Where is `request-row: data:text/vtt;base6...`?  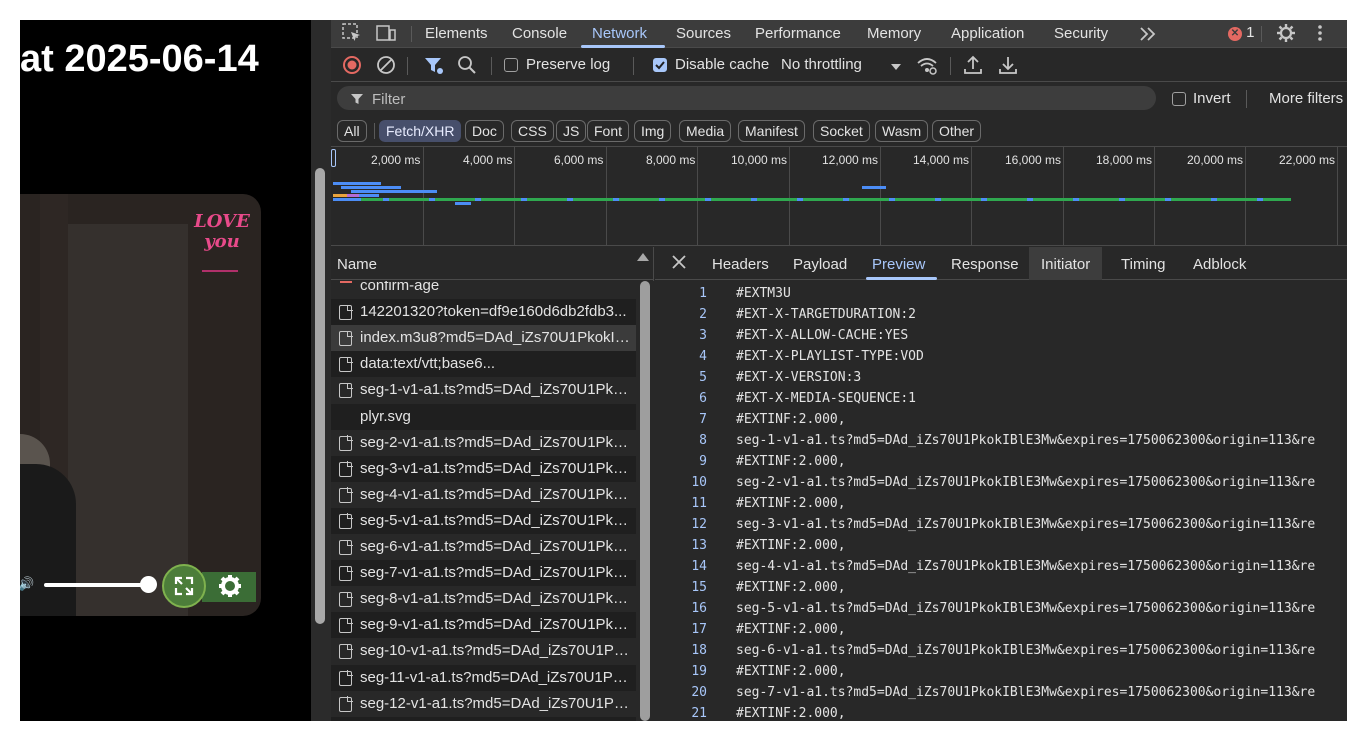 request-row: data:text/vtt;base6... is located at coordinates (483, 364).